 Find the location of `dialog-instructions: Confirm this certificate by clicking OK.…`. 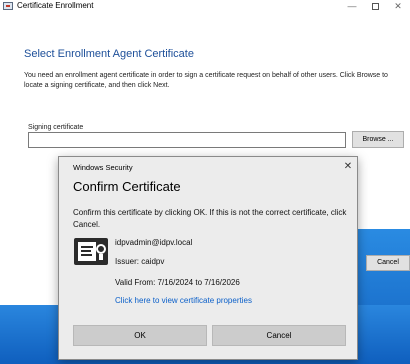

dialog-instructions: Confirm this certificate by clicking OK.… is located at coordinates (210, 218).